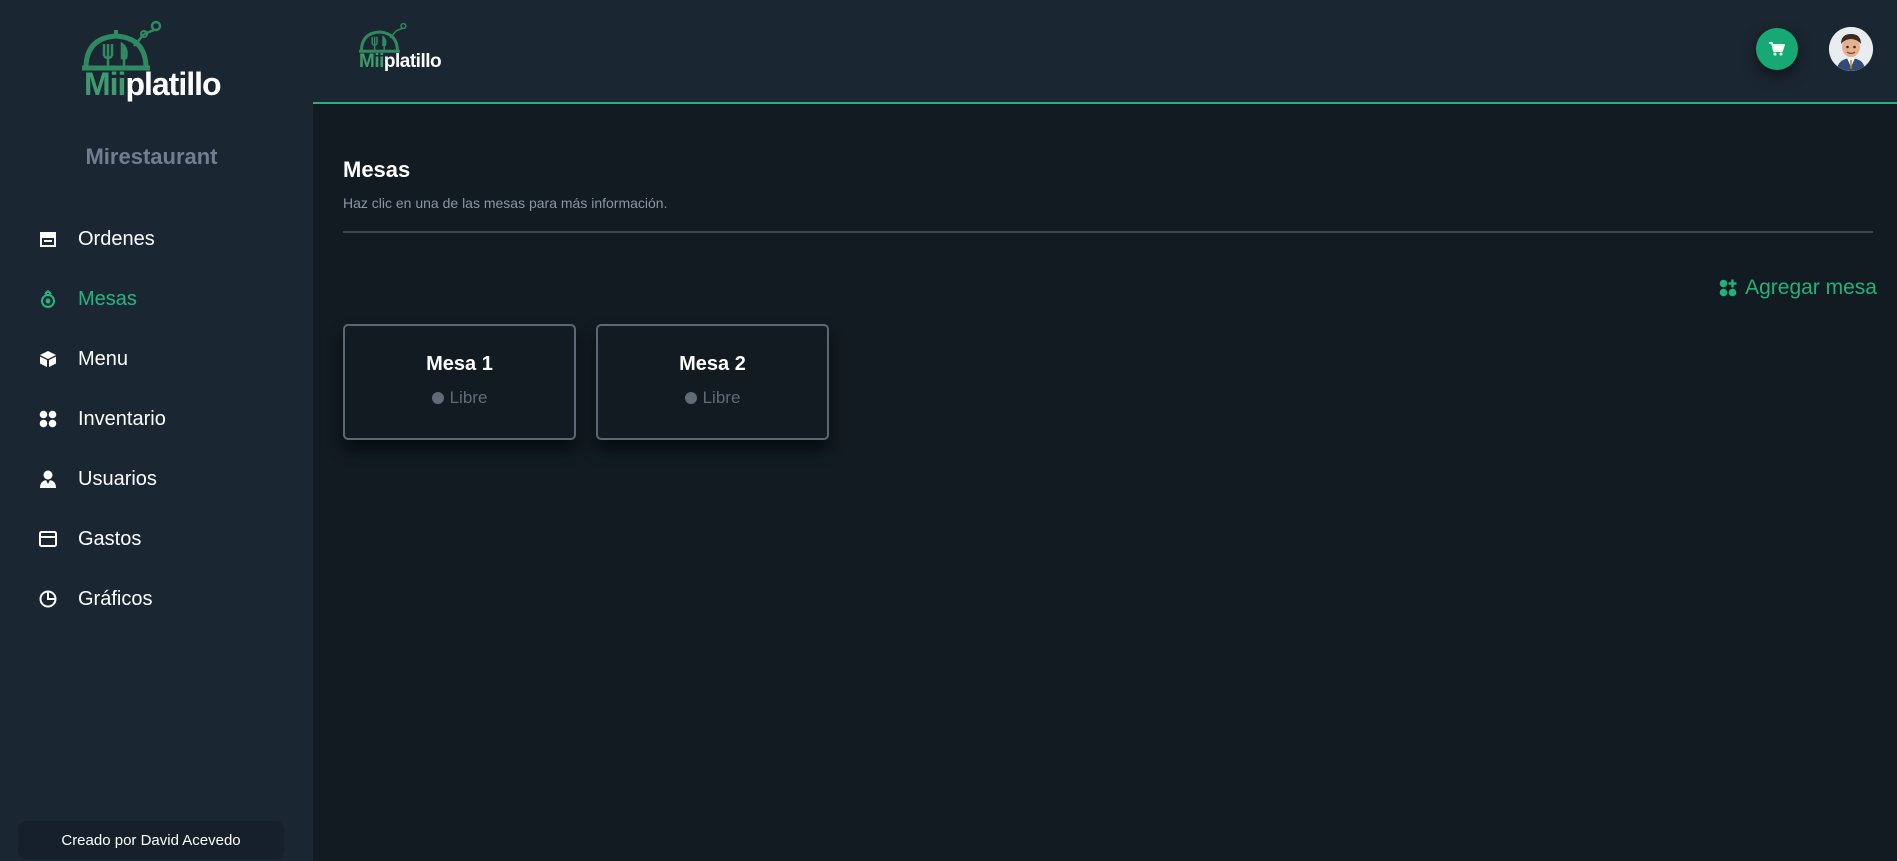 The image size is (1897, 861). I want to click on tables-grid: Mesa 1 Libre Mesa 2 Libre, so click(586, 382).